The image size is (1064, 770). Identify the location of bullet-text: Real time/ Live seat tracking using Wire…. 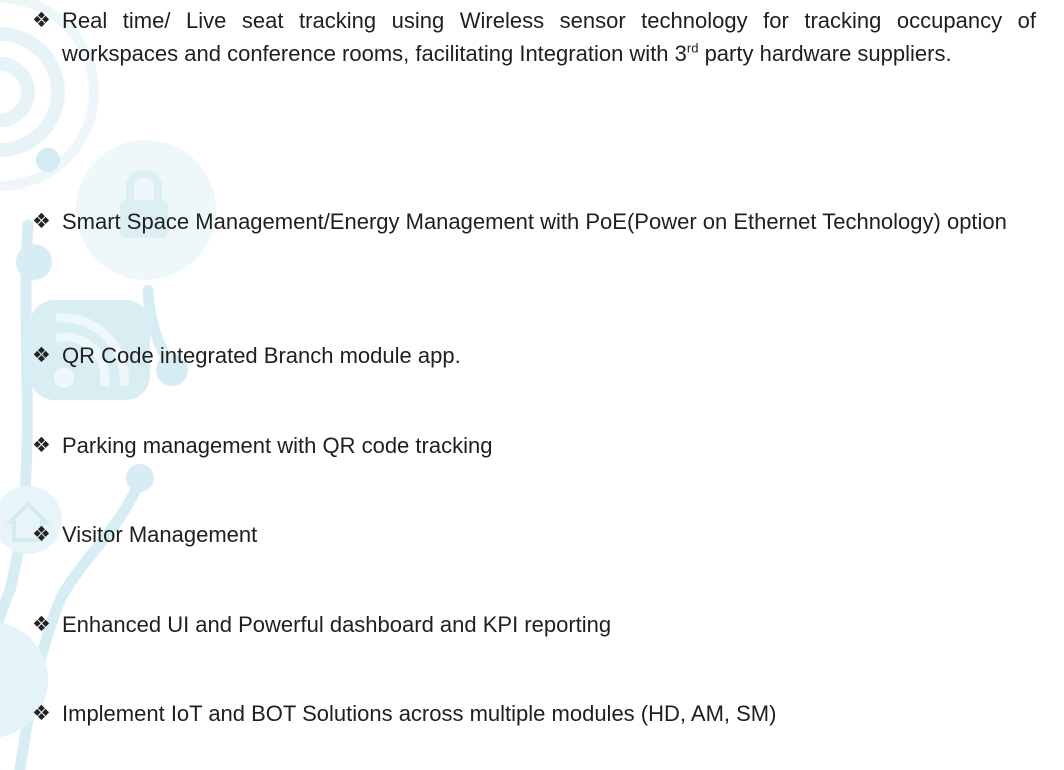
(549, 37).